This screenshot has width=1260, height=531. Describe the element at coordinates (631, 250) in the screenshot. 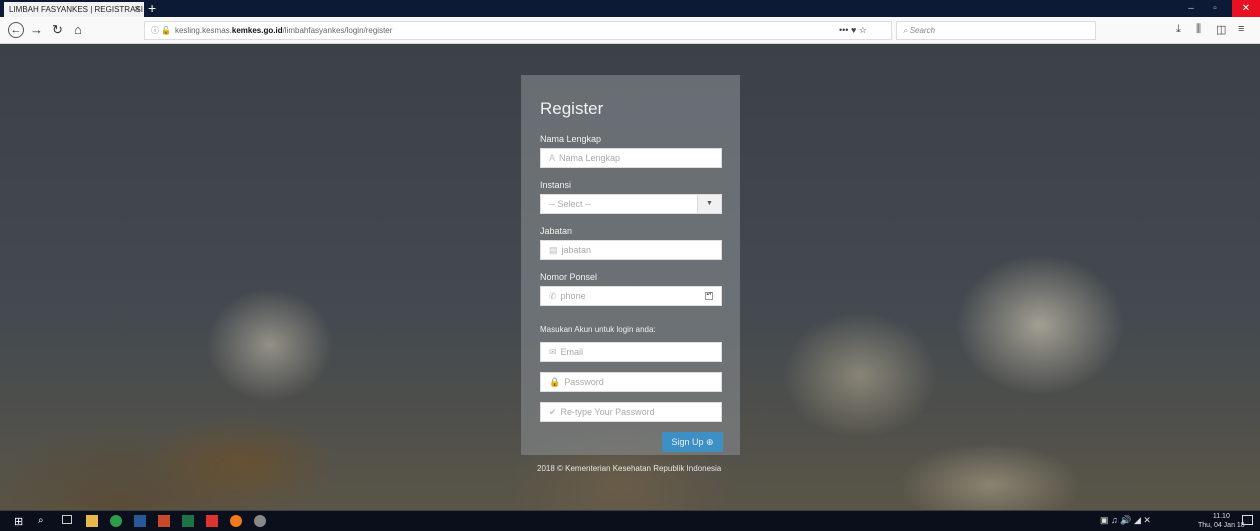

I see `jabatan-input: ▤ jabatan` at that location.